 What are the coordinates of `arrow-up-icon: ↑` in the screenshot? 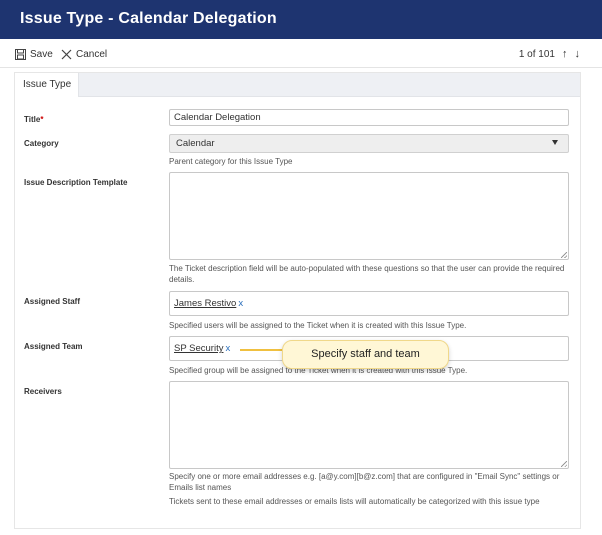 It's located at (565, 54).